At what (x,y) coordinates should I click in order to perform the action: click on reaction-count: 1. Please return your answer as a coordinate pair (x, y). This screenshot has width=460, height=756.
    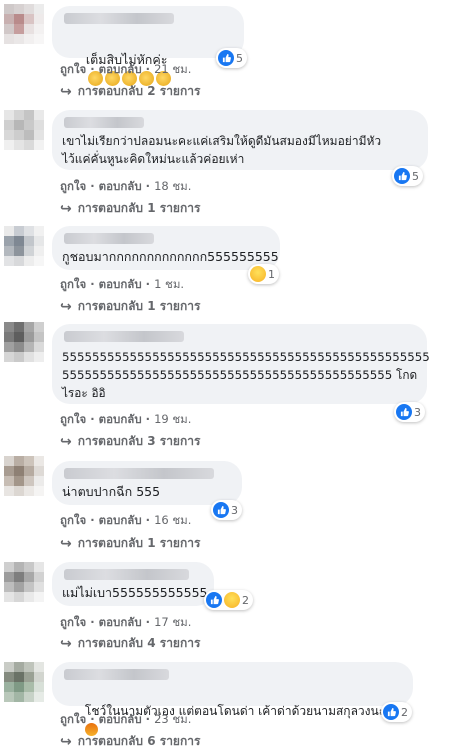
    Looking at the image, I should click on (271, 274).